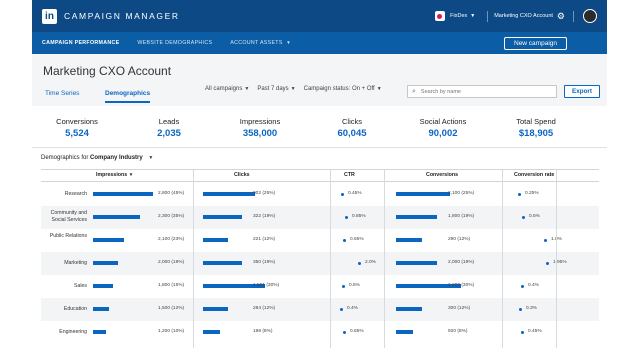 The width and height of the screenshot is (620, 348). Describe the element at coordinates (65, 158) in the screenshot. I see `demographics-prefix: Demographics for` at that location.